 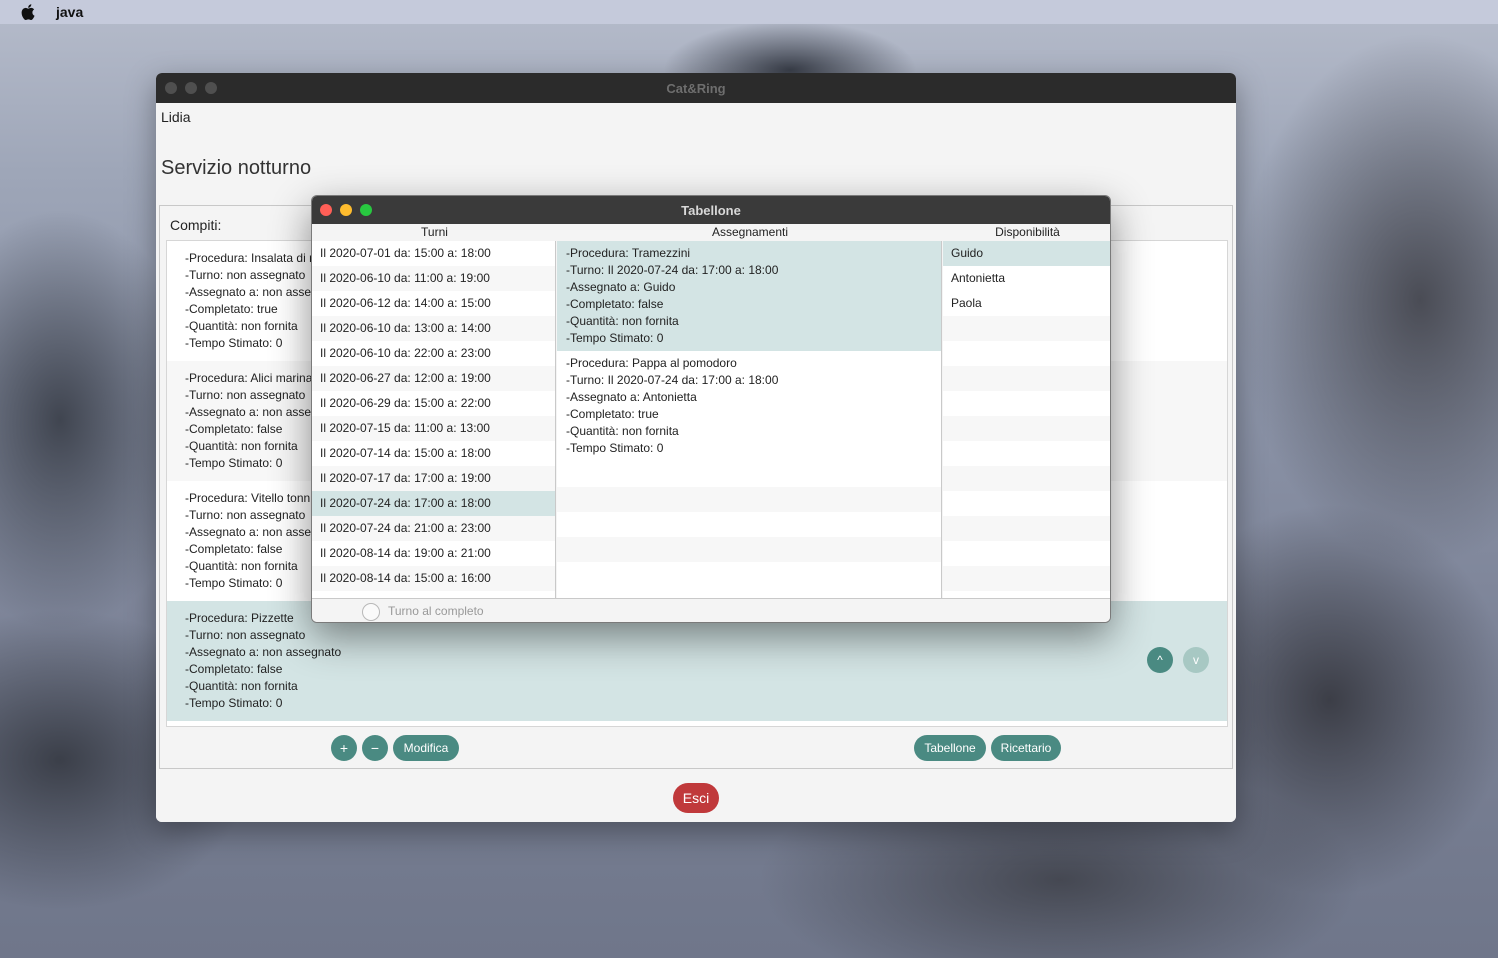 What do you see at coordinates (433, 503) in the screenshot?
I see `turno-item-selected: Il 2020-07-24 da: 17:00 a: 18:00` at bounding box center [433, 503].